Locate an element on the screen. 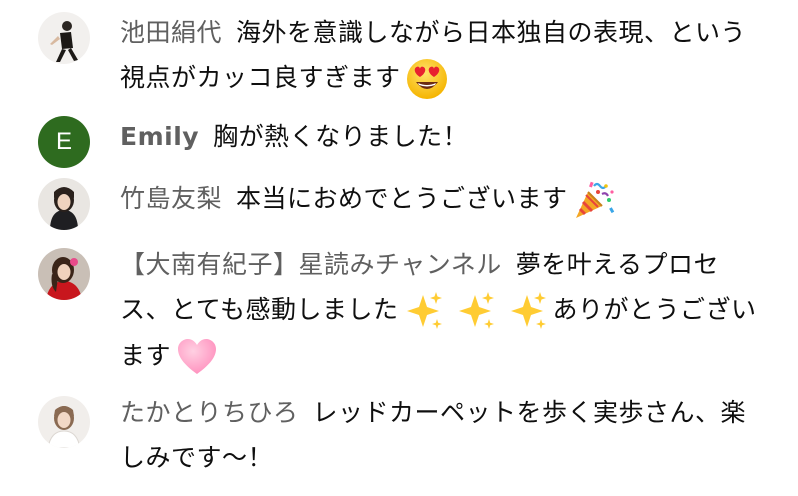  comment-item: E Emily 胸が熱くなりました！ is located at coordinates (399, 145).